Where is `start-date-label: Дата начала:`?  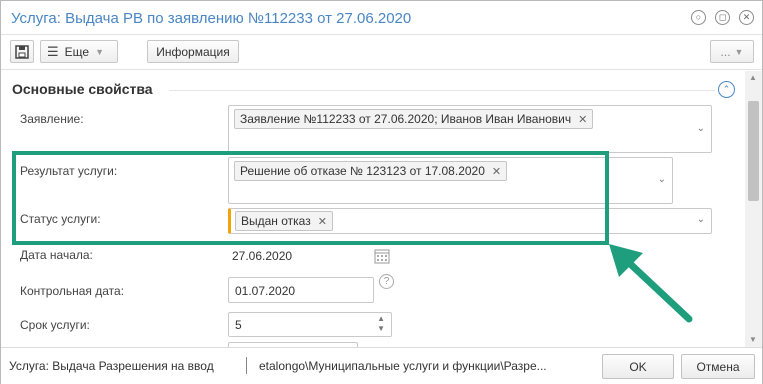
start-date-label: Дата начала: is located at coordinates (56, 255).